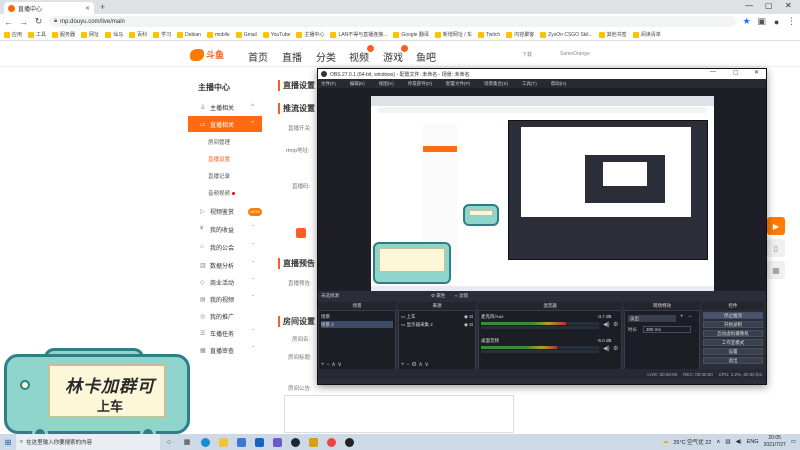  What do you see at coordinates (606, 348) in the screenshot?
I see `speaker-icon: ◀)` at bounding box center [606, 348].